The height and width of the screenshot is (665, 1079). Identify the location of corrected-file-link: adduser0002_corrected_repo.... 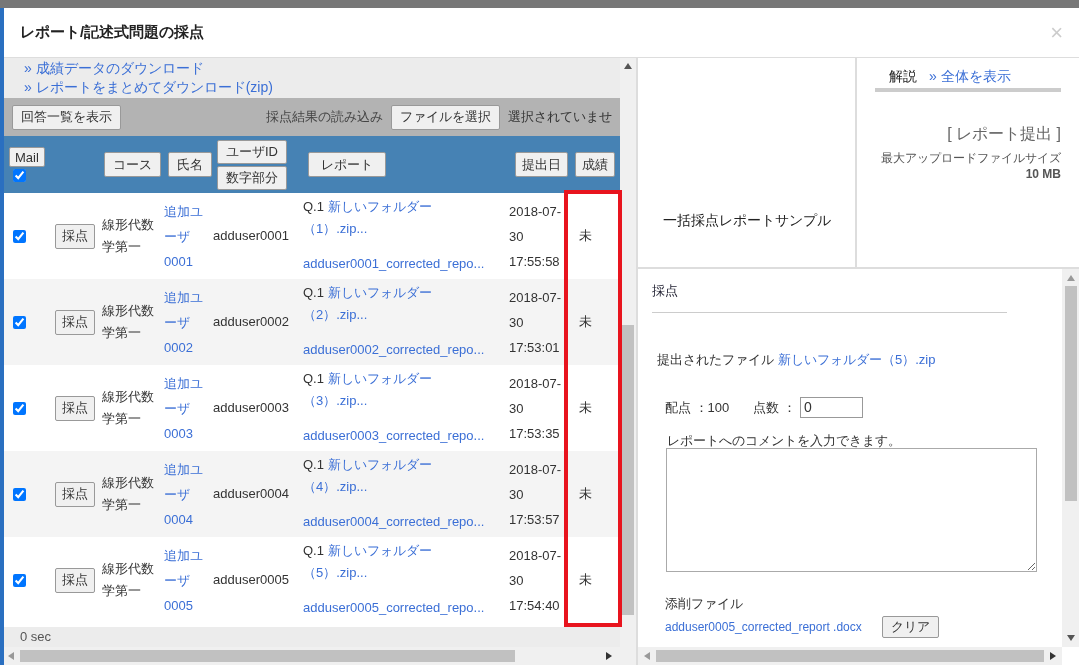
(406, 350).